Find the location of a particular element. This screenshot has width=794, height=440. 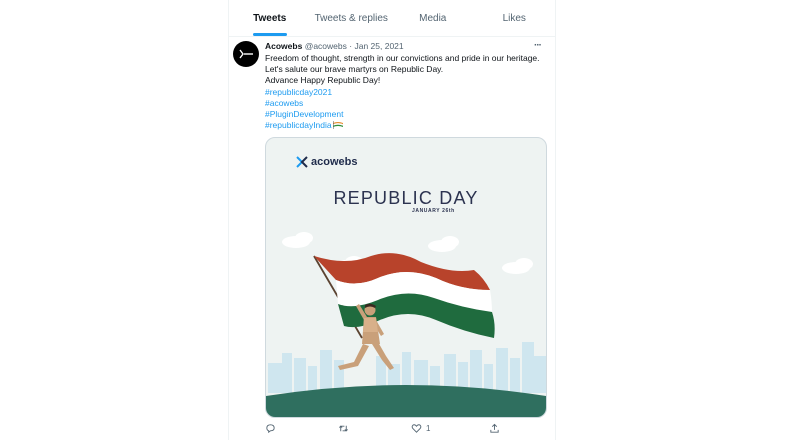

reply-icon is located at coordinates (270, 429).